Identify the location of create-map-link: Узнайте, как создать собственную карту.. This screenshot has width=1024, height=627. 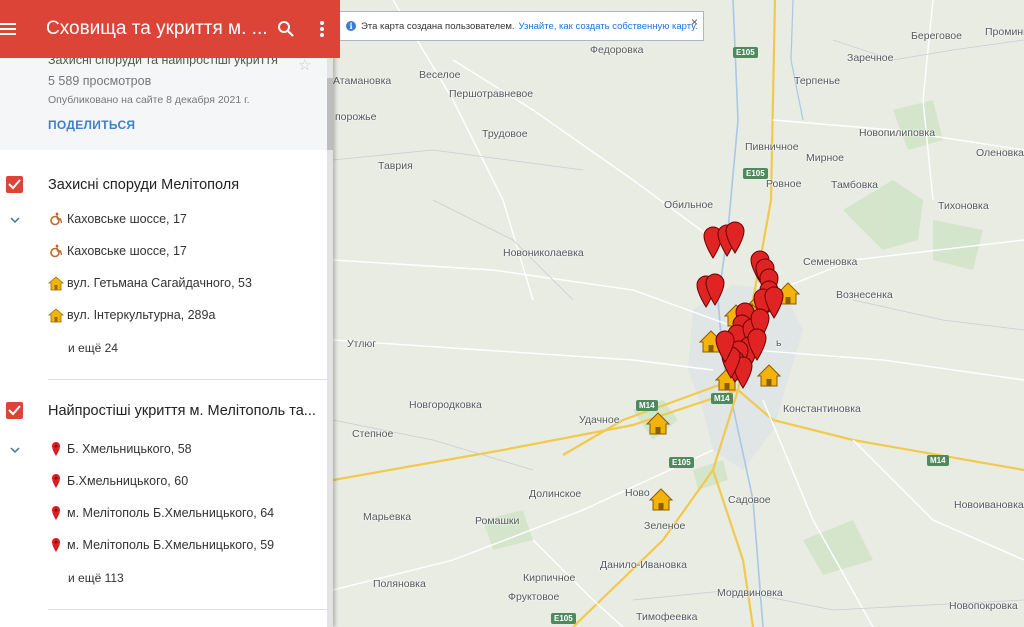
(608, 26).